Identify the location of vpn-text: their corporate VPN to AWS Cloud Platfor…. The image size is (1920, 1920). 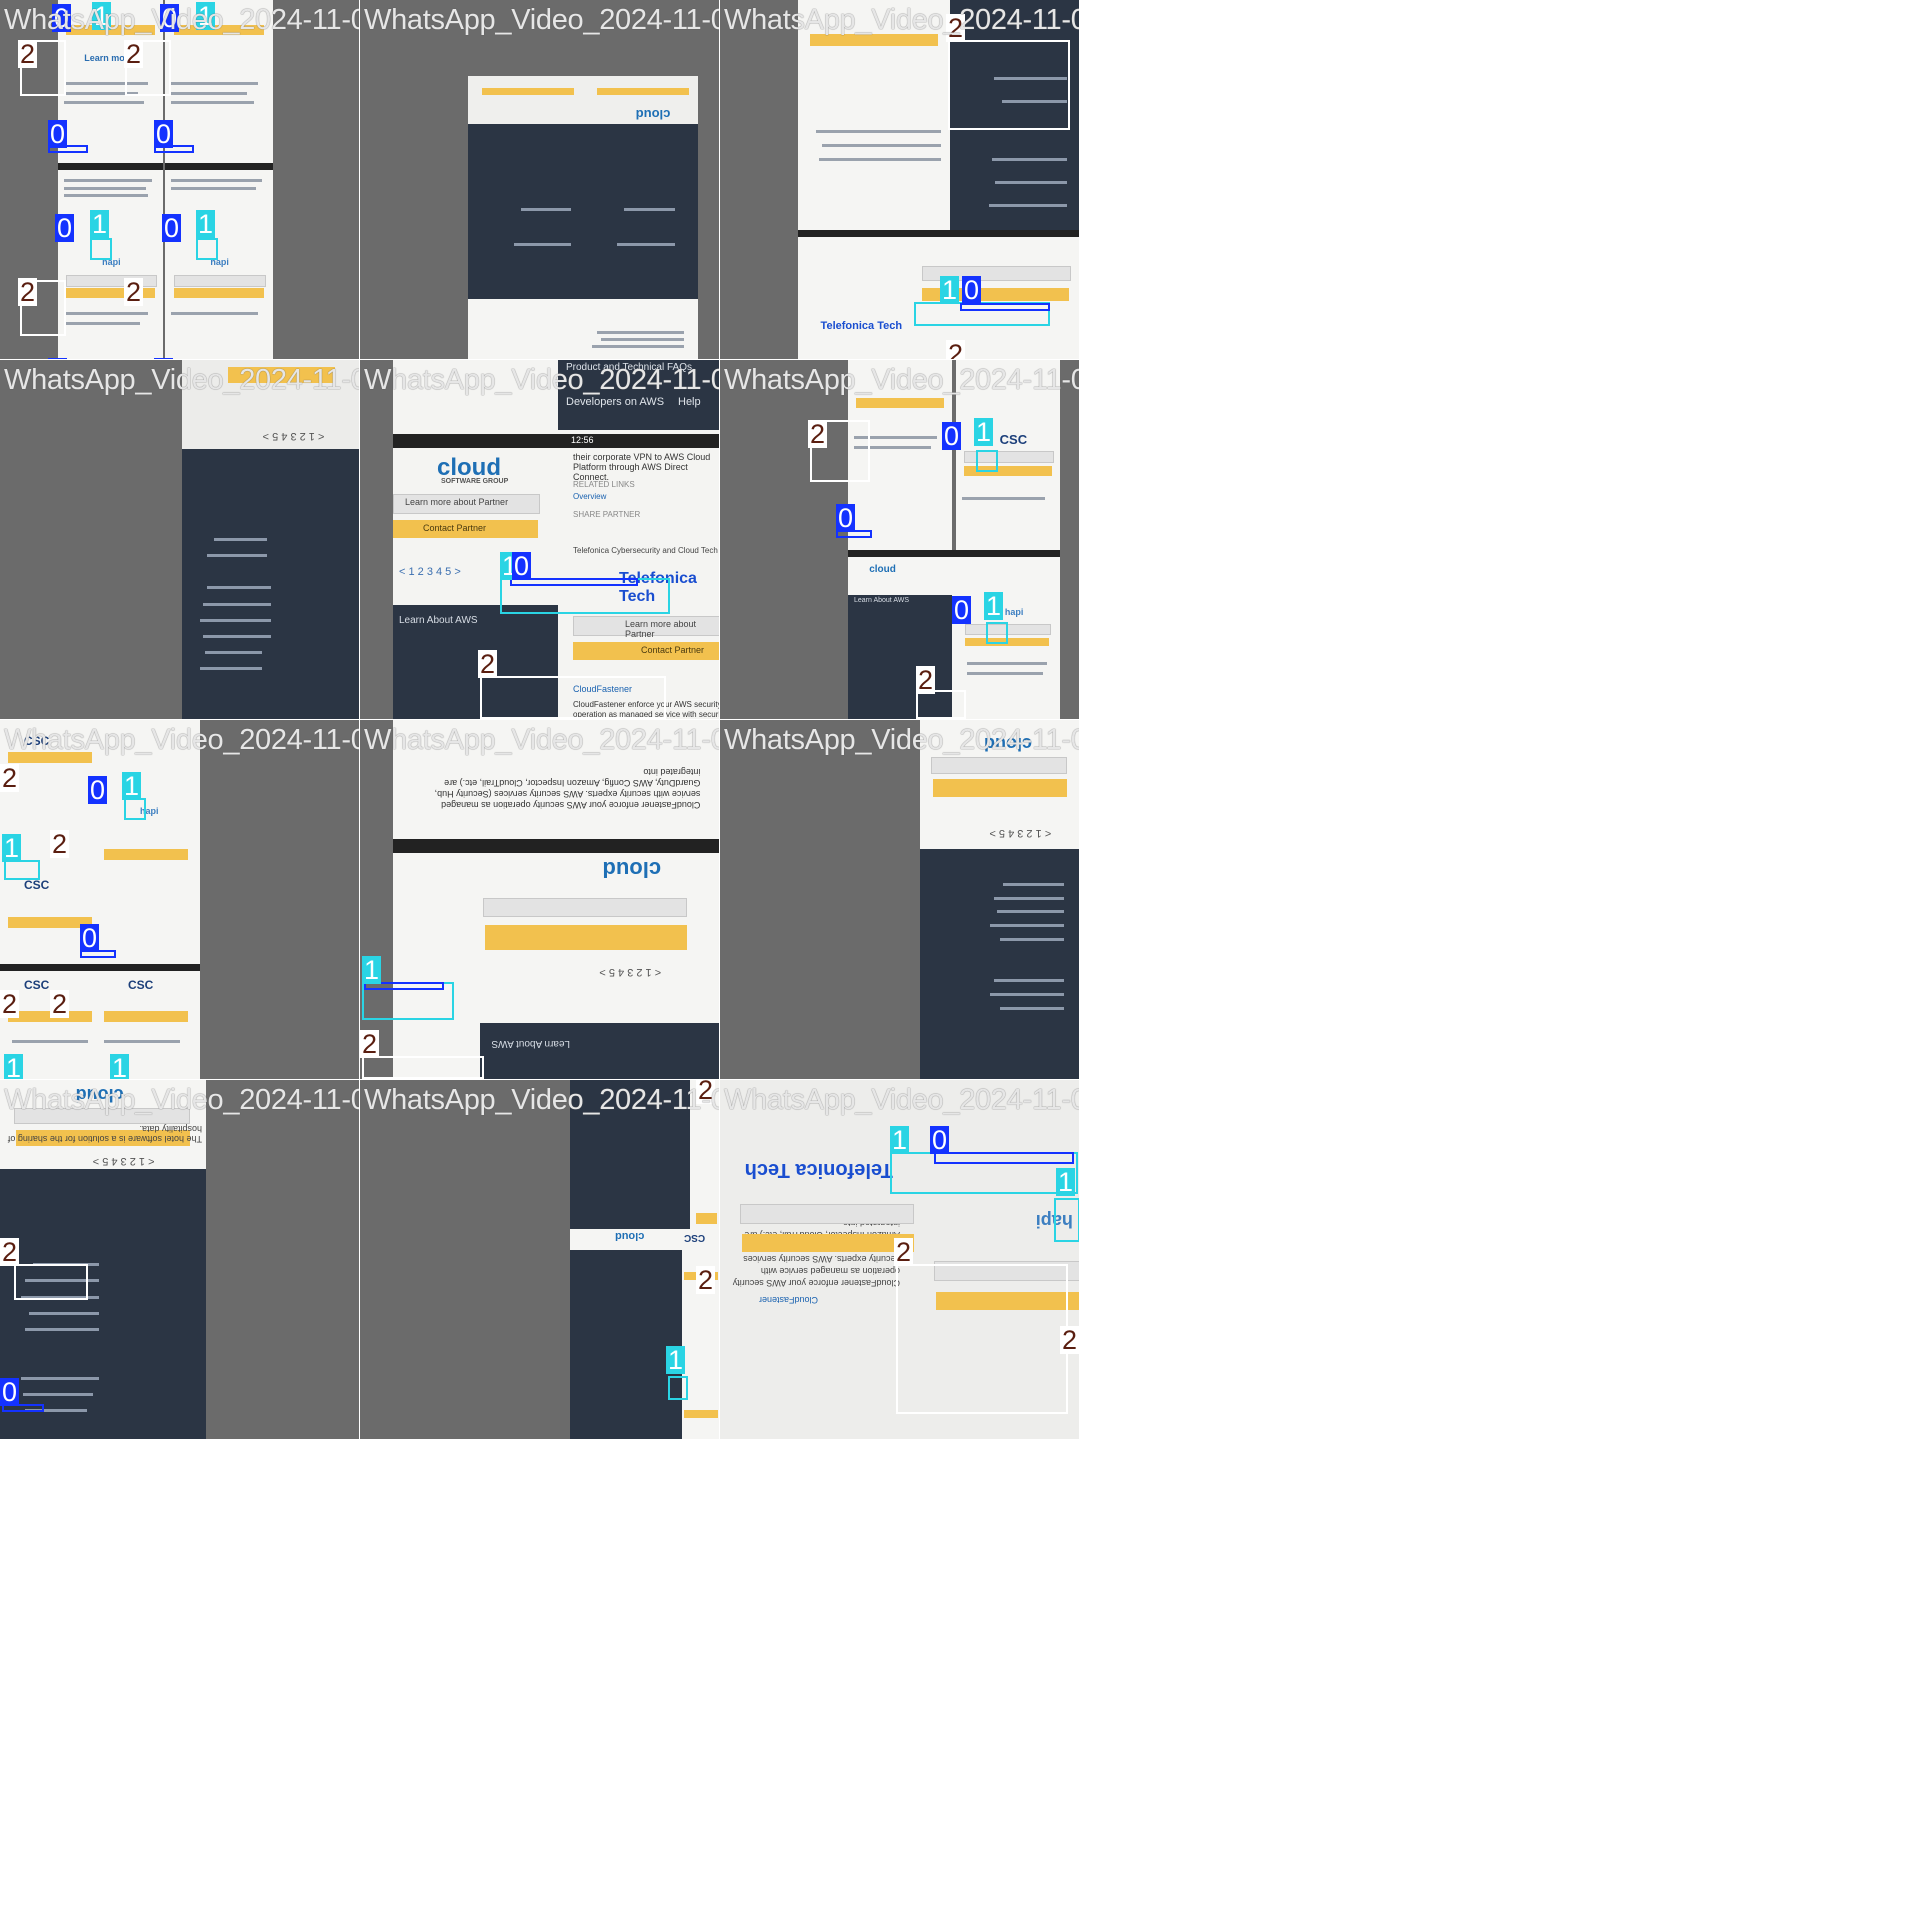
(642, 467).